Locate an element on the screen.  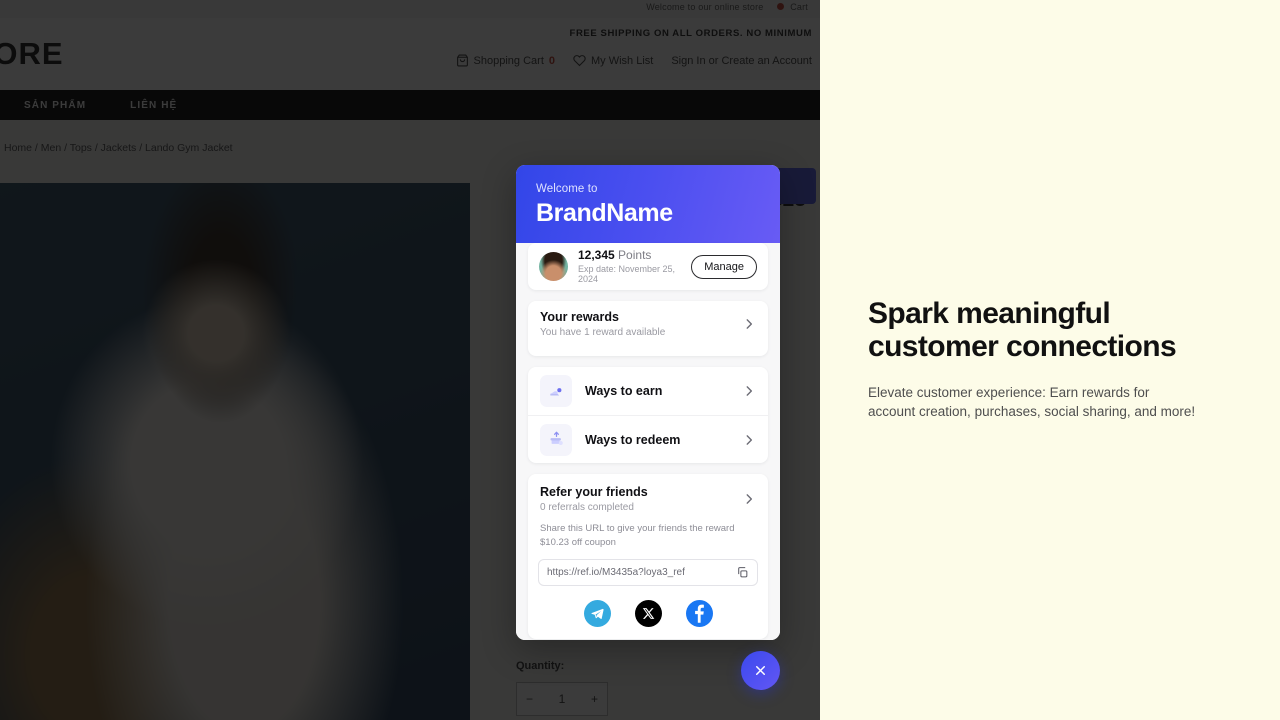
close-icon is located at coordinates (760, 670).